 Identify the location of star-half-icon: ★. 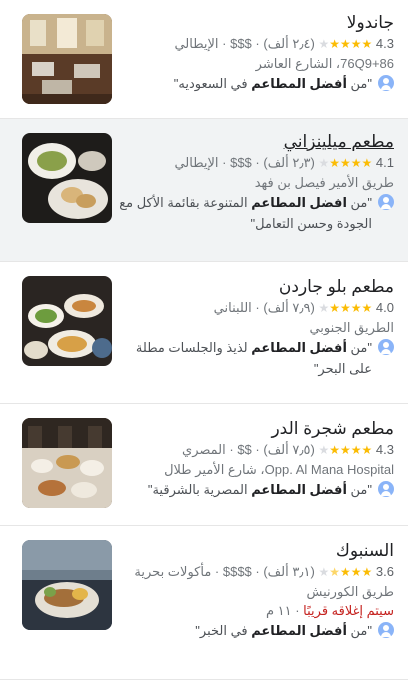
(335, 572).